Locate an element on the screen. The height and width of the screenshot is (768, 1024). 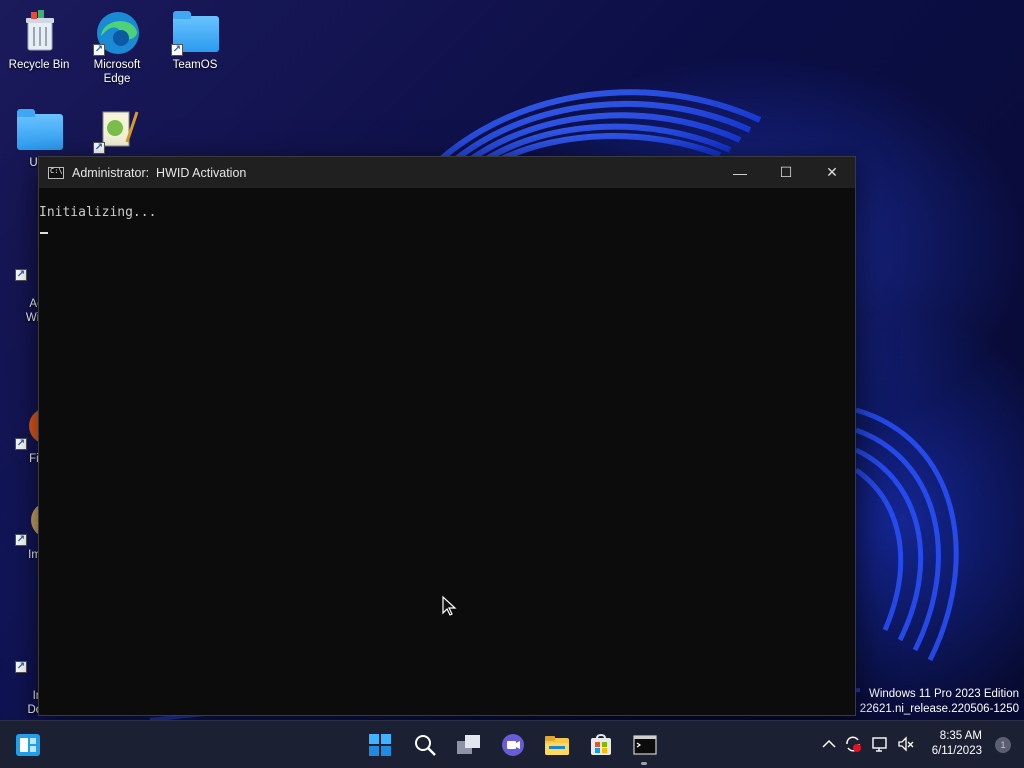
file-explorer-button is located at coordinates (557, 745).